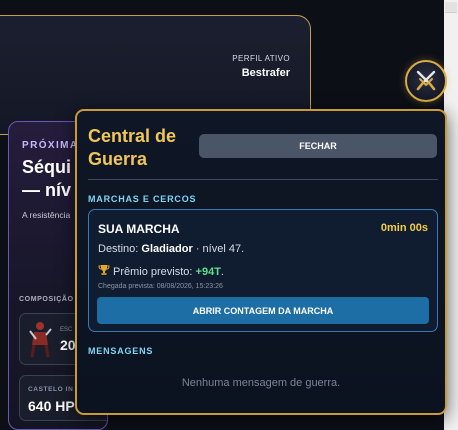 This screenshot has width=458, height=430. I want to click on castle-value: 640 HP, so click(51, 406).